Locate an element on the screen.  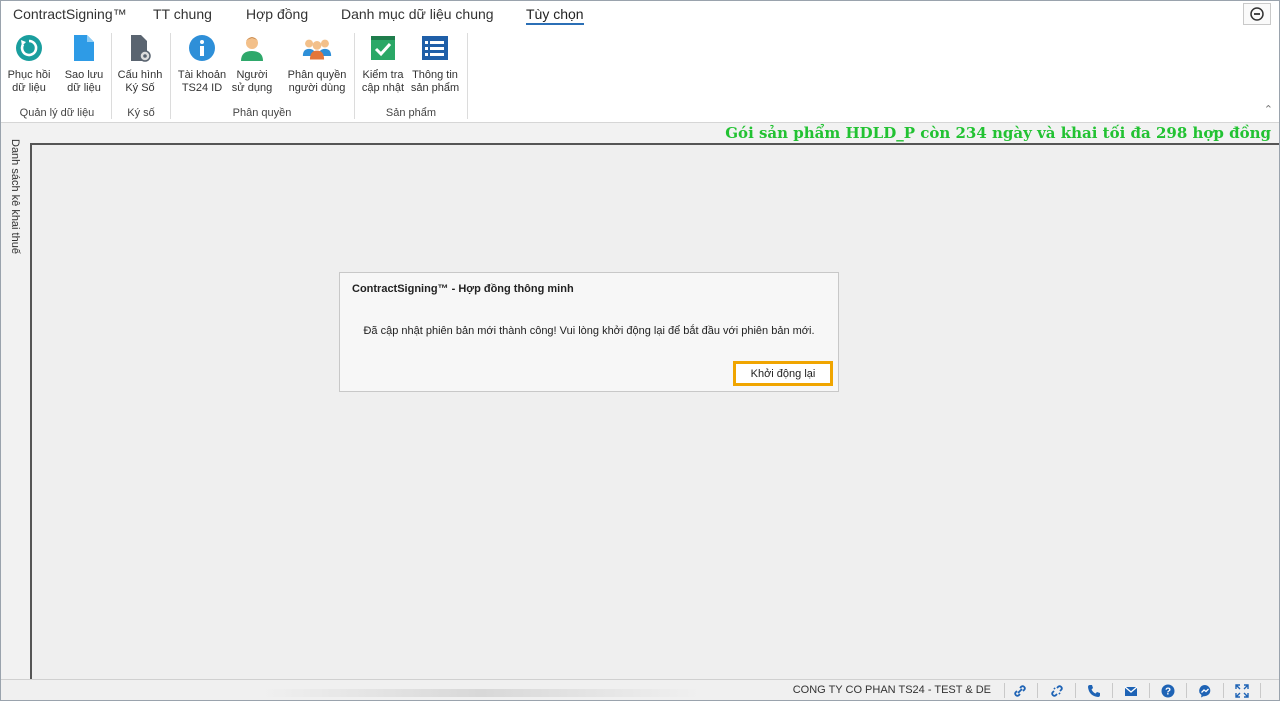
backup-data-button: Sao lưu dữ liệu is located at coordinates (84, 64).